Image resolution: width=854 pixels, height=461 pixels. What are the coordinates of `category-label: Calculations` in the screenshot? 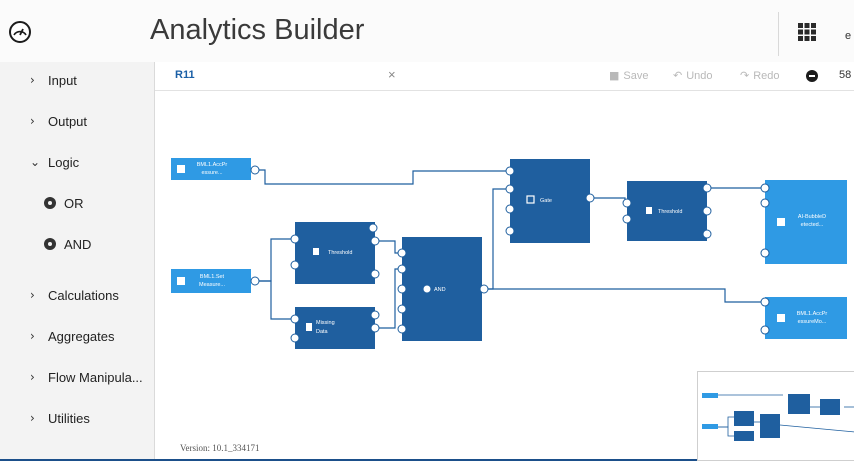 It's located at (83, 295).